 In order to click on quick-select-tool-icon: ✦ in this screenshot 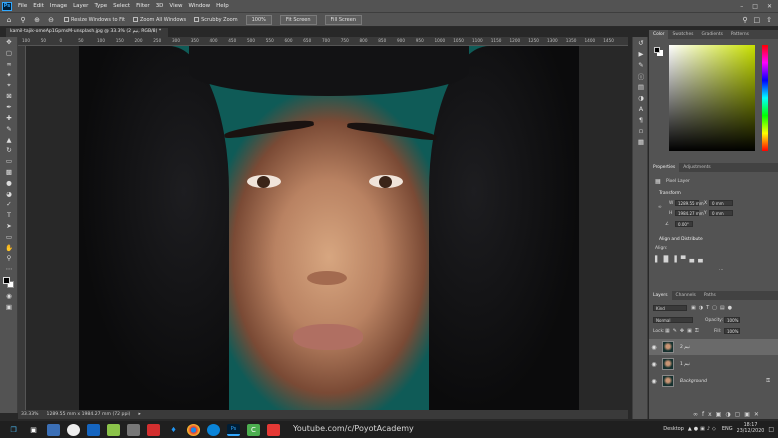, I will do `click(9, 74)`.